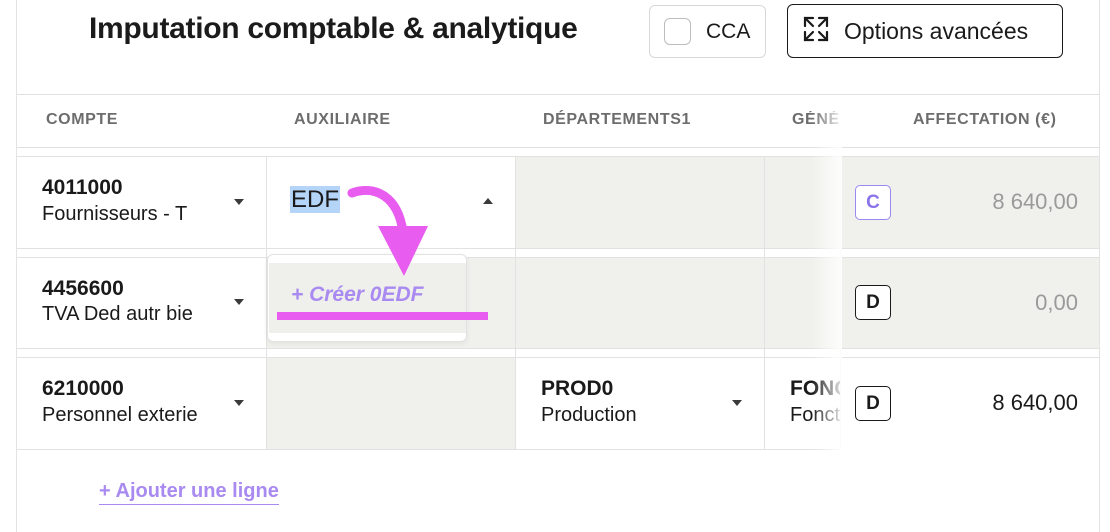 This screenshot has width=1110, height=532. What do you see at coordinates (82, 187) in the screenshot?
I see `account-code: 4011000` at bounding box center [82, 187].